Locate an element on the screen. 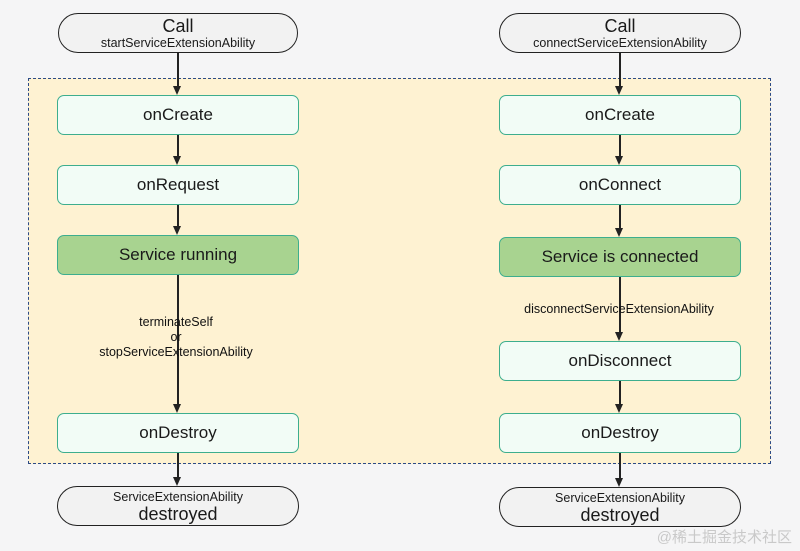  right-step-oncreate: onCreate is located at coordinates (620, 115).